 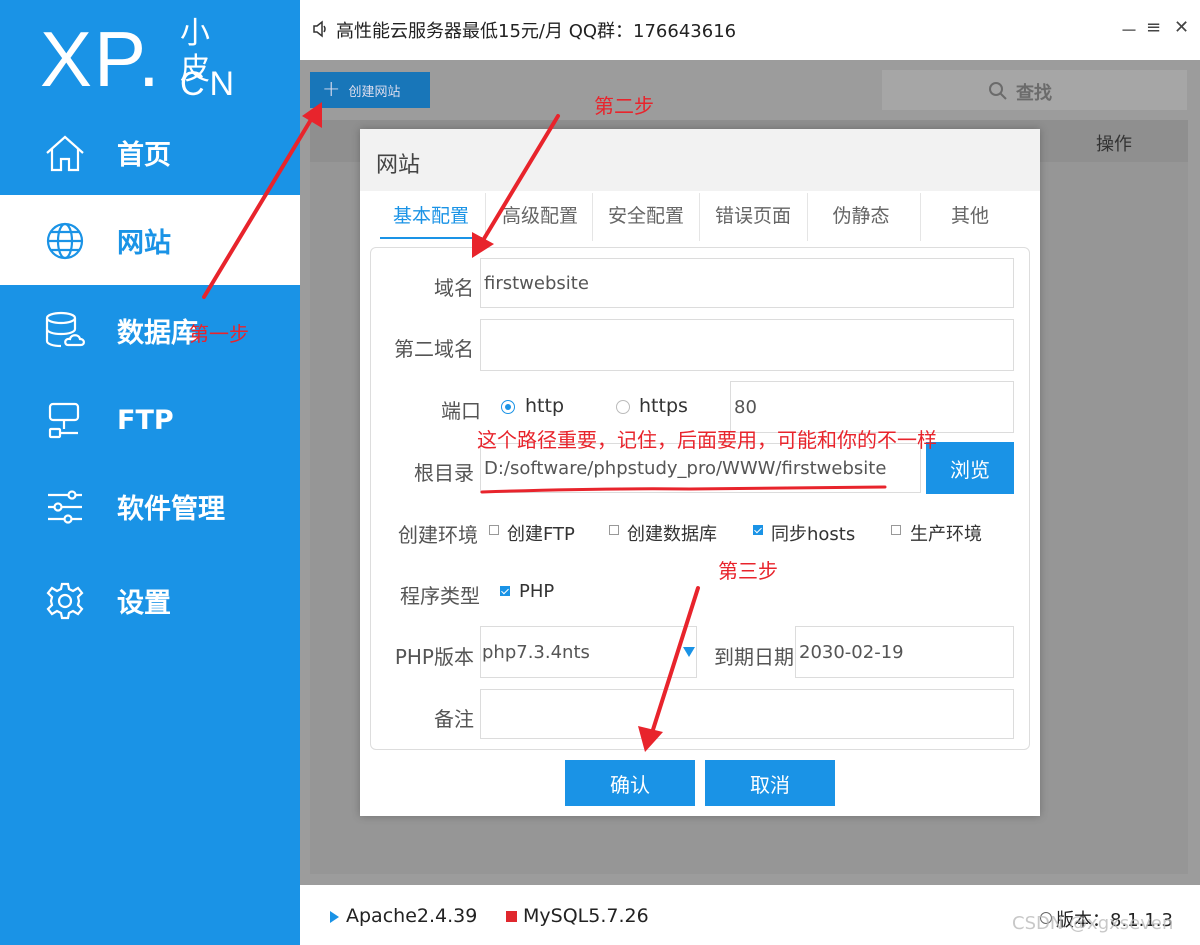 What do you see at coordinates (536, 31) in the screenshot?
I see `notice-text: 高性能云服务器最低15元/月 QQ群：176643616` at bounding box center [536, 31].